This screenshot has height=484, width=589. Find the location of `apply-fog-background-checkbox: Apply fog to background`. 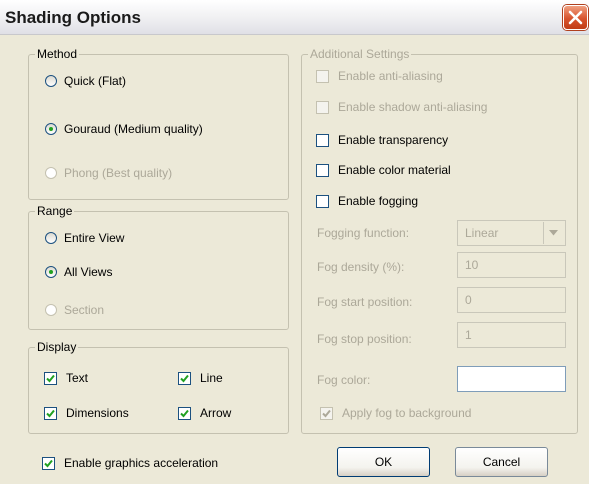

apply-fog-background-checkbox: Apply fog to background is located at coordinates (395, 413).